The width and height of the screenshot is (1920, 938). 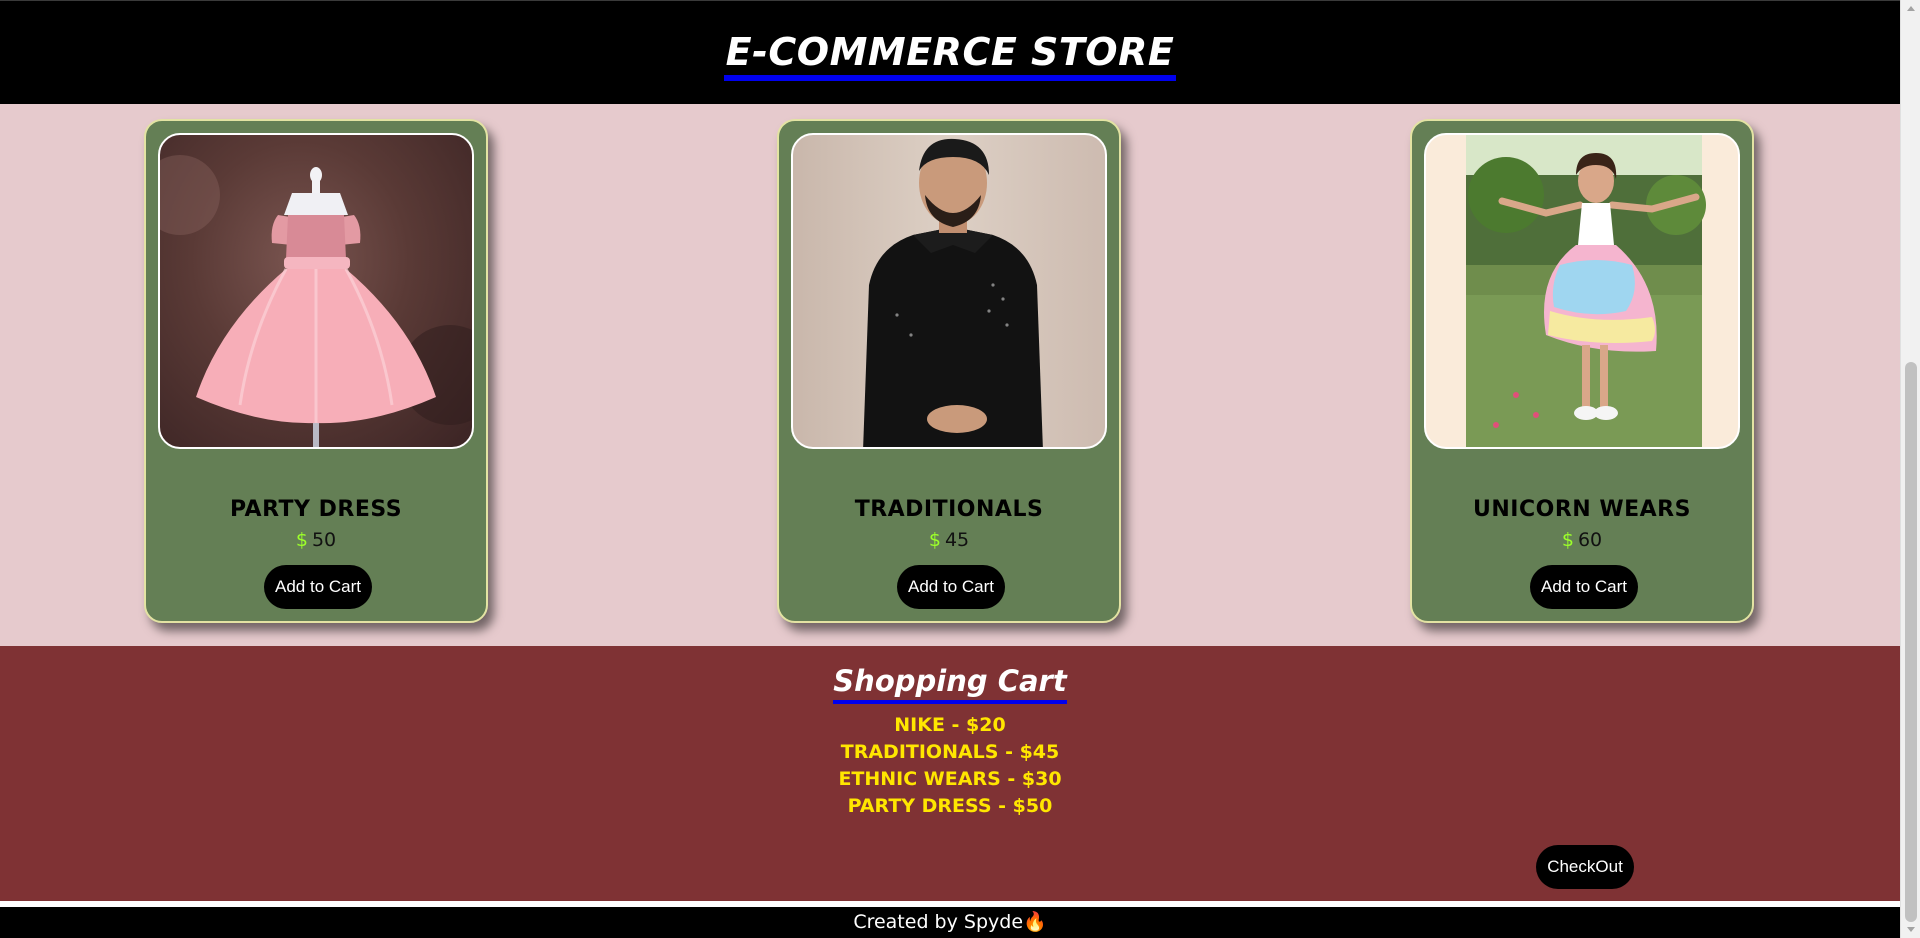 I want to click on product-name: TRADITIONALS, so click(x=949, y=509).